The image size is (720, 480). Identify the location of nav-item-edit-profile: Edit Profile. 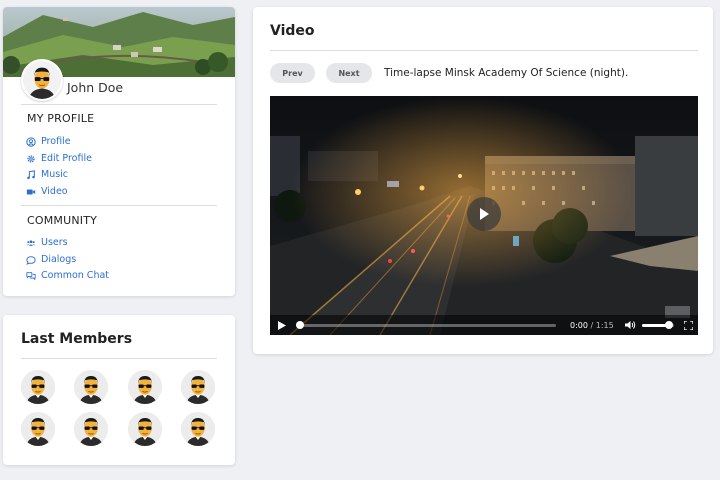
(59, 158).